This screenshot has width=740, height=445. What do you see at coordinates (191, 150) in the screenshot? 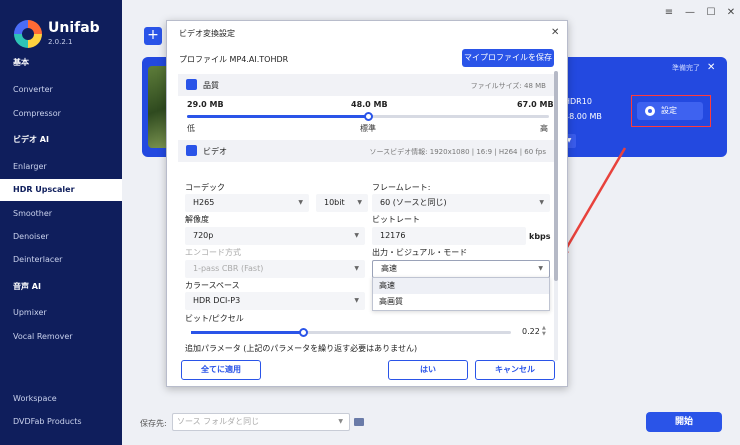
I see `play-icon` at bounding box center [191, 150].